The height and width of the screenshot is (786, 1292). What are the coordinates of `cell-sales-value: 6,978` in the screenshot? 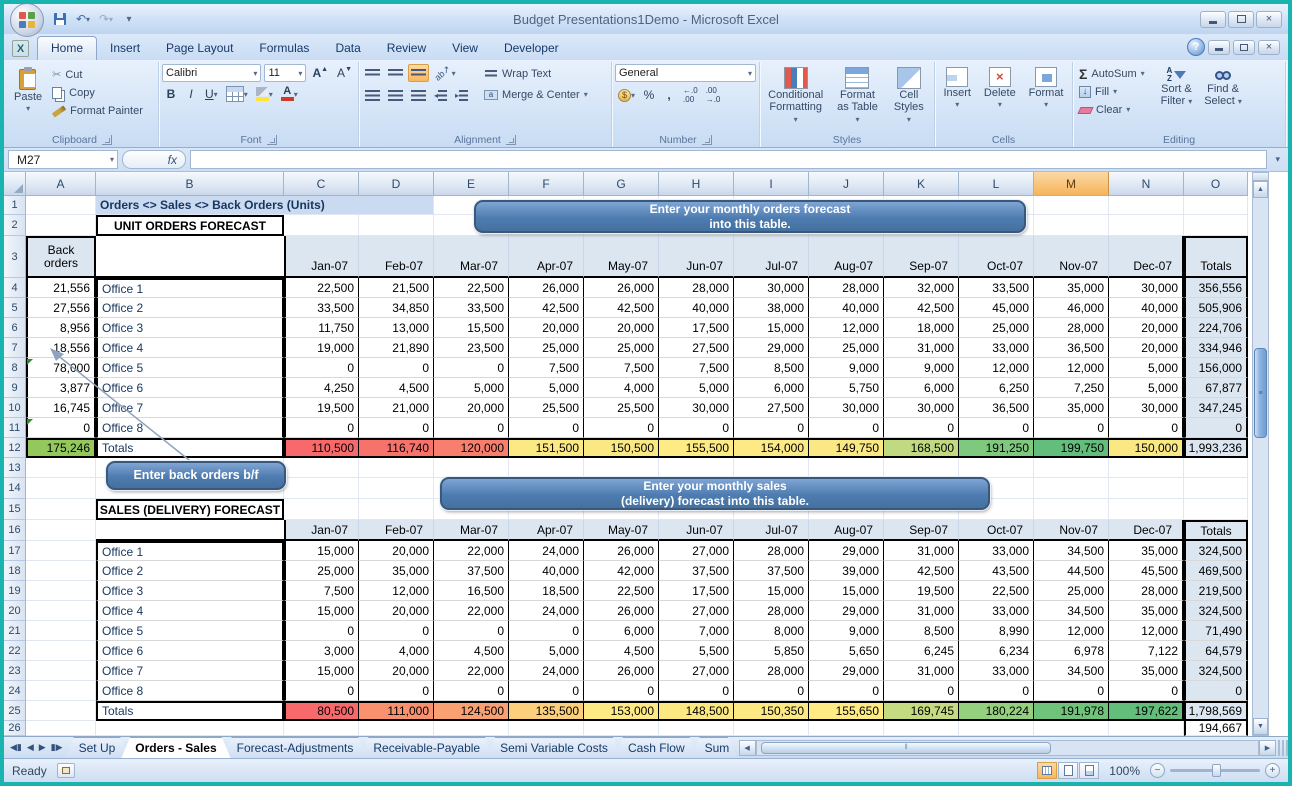 It's located at (1071, 651).